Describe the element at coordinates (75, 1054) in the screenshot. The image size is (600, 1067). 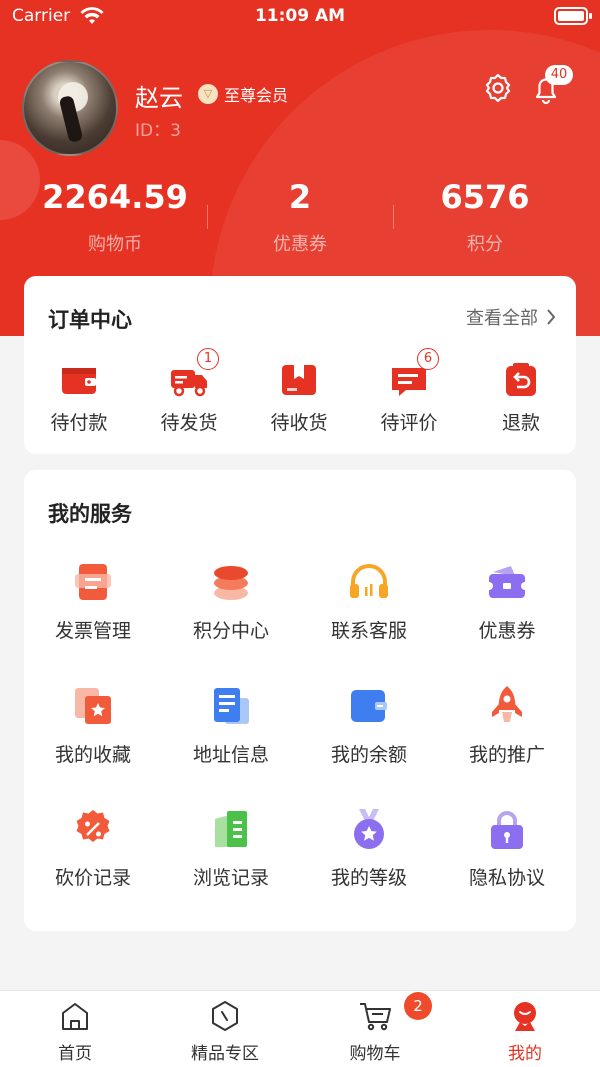
I see `tab-label: 首页` at that location.